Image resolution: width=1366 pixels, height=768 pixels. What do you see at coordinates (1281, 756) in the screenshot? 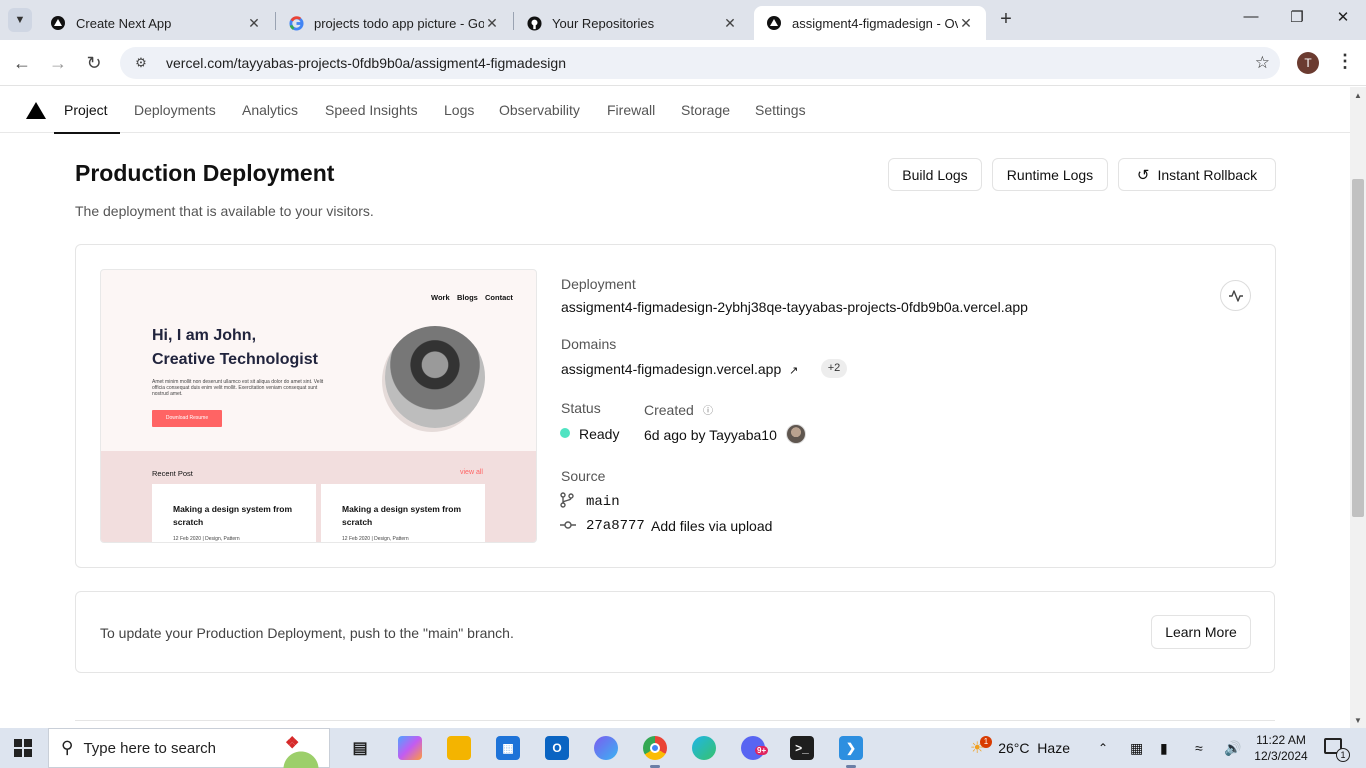
I see `clock-date: 12/3/2024` at bounding box center [1281, 756].